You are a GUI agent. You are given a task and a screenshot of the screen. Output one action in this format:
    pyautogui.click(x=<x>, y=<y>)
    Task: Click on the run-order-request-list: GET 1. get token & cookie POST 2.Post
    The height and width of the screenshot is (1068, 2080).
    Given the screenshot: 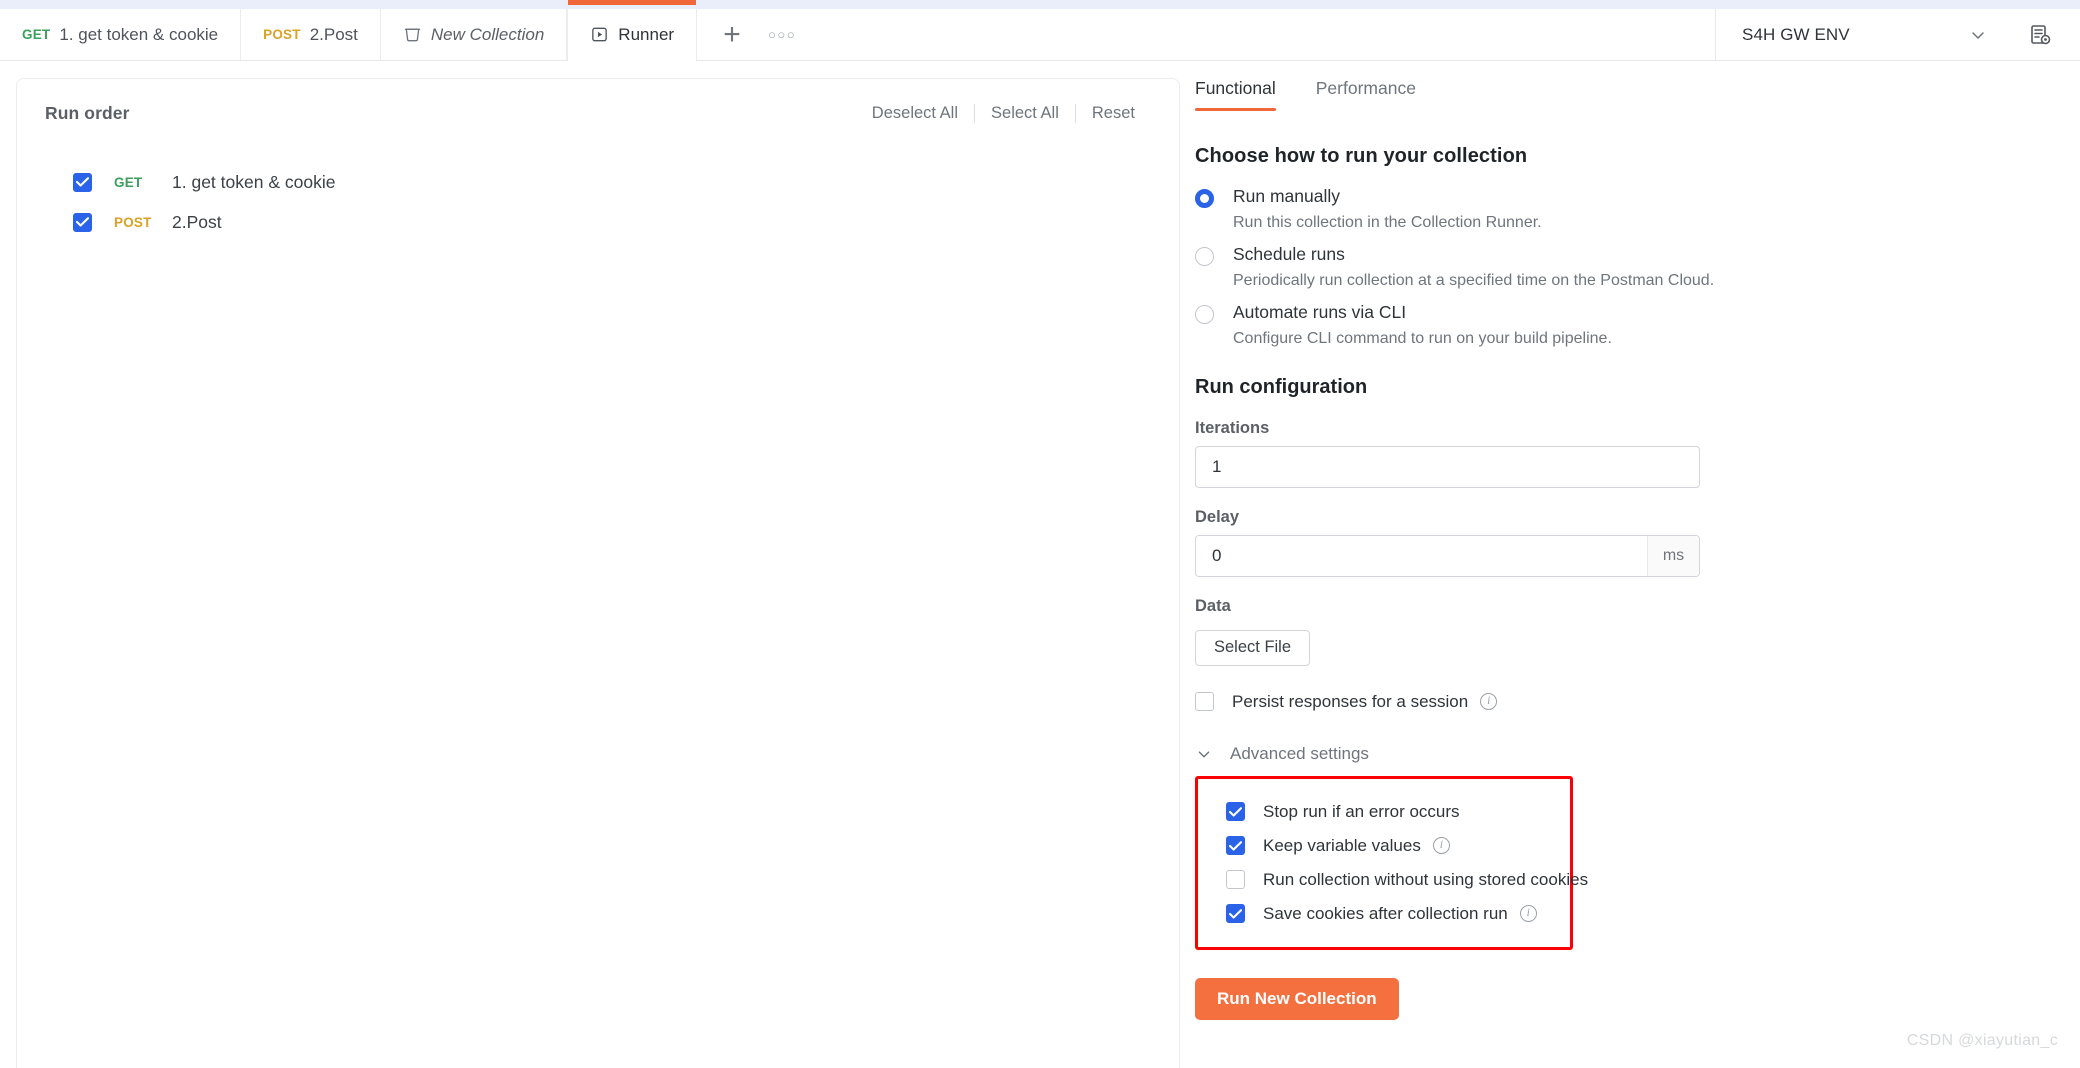 What is the action you would take?
    pyautogui.click(x=598, y=202)
    